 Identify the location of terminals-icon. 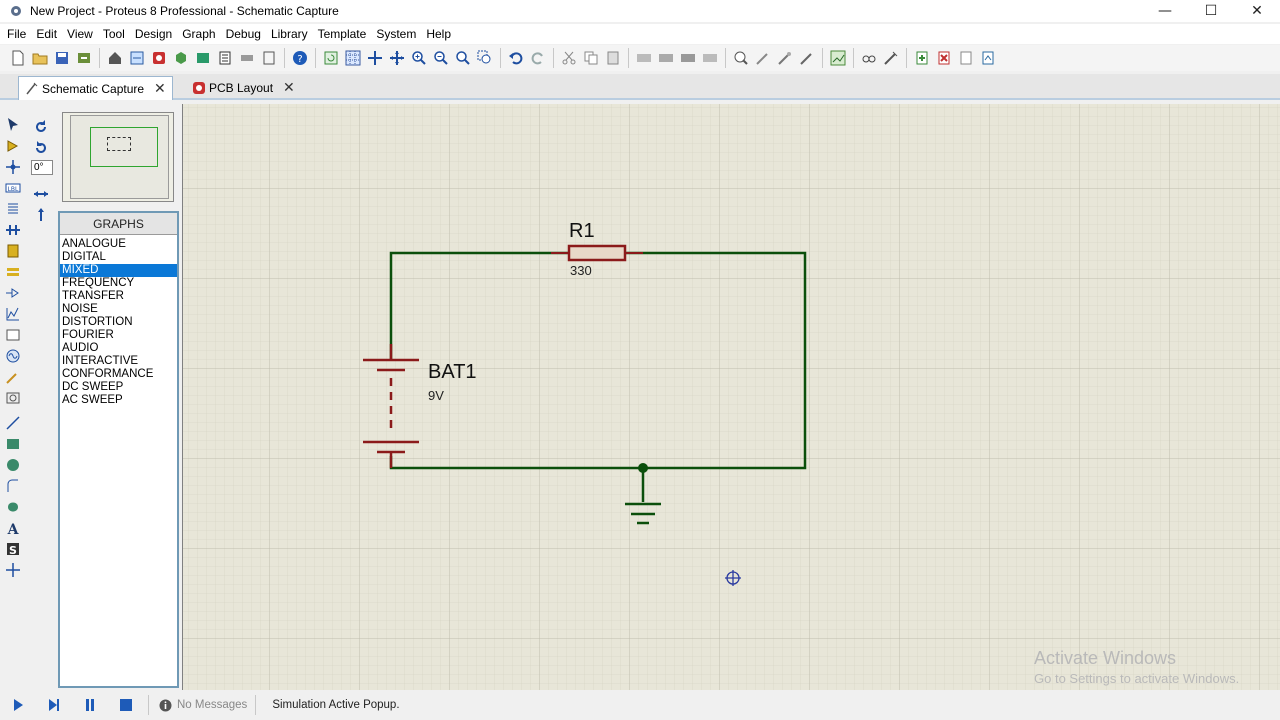
(13, 271).